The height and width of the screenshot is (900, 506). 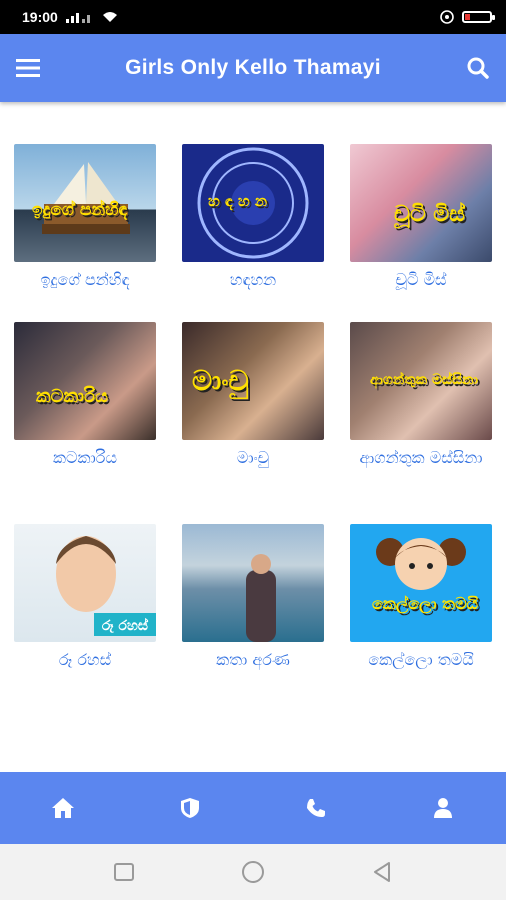 What do you see at coordinates (421, 457) in the screenshot?
I see `story-caption: ආගන්තුක මස්සිනා` at bounding box center [421, 457].